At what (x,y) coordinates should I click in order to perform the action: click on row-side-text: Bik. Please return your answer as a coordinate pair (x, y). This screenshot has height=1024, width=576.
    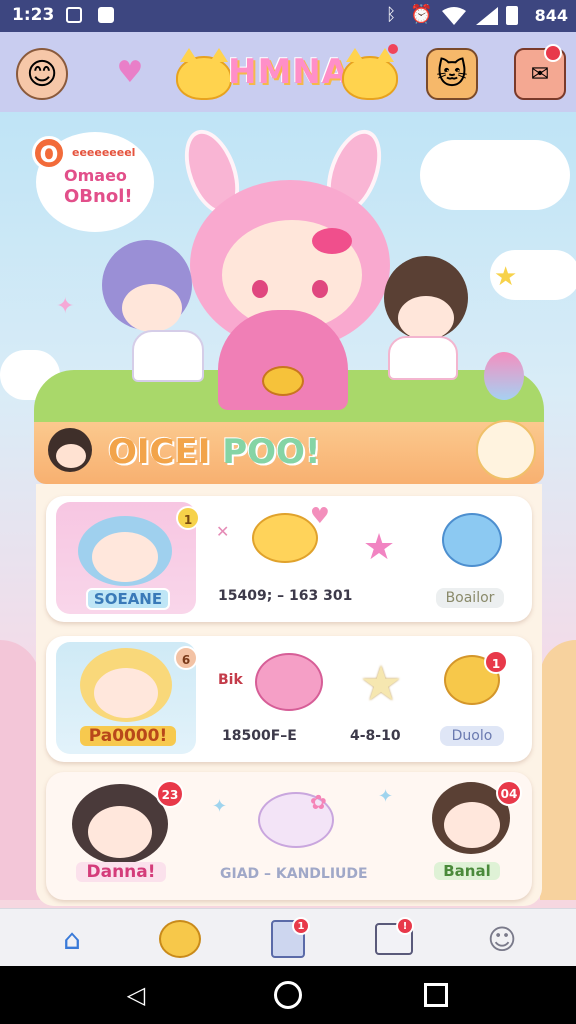
    Looking at the image, I should click on (230, 680).